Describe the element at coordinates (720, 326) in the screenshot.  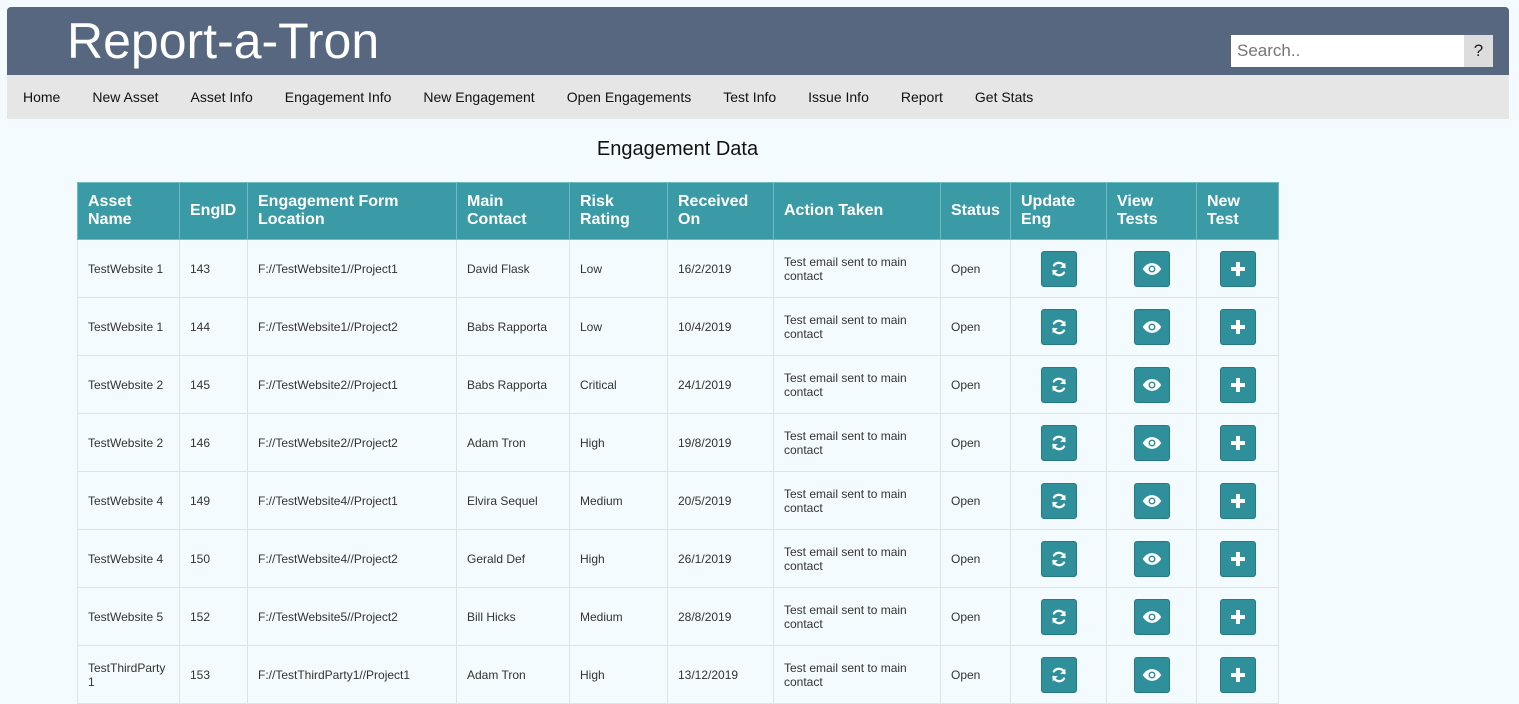
I see `received-on-cell: 10/4/2019` at that location.